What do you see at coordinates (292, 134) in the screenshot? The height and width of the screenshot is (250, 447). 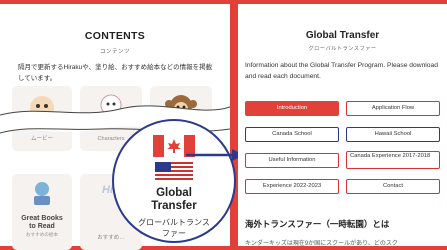 I see `canada-school-button: Canada School` at bounding box center [292, 134].